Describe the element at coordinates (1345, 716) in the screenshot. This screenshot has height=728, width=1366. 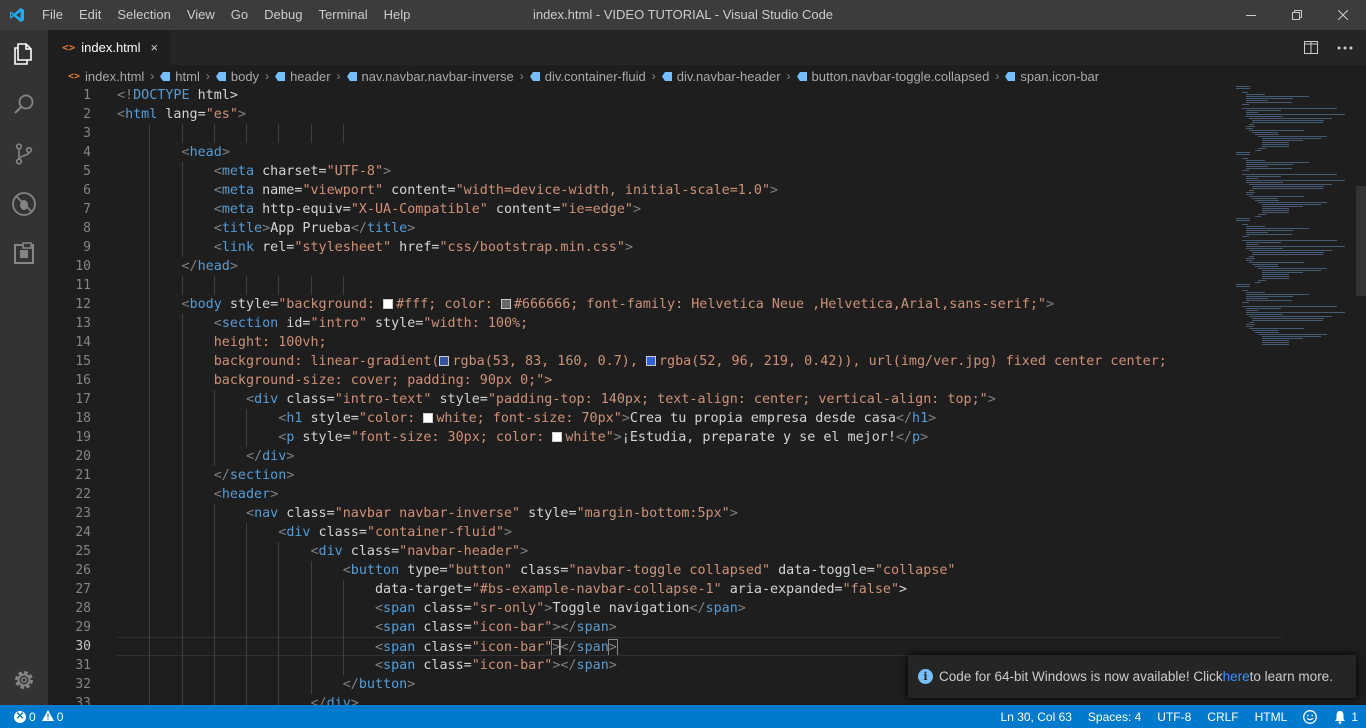
I see `notifications-button: 1` at that location.